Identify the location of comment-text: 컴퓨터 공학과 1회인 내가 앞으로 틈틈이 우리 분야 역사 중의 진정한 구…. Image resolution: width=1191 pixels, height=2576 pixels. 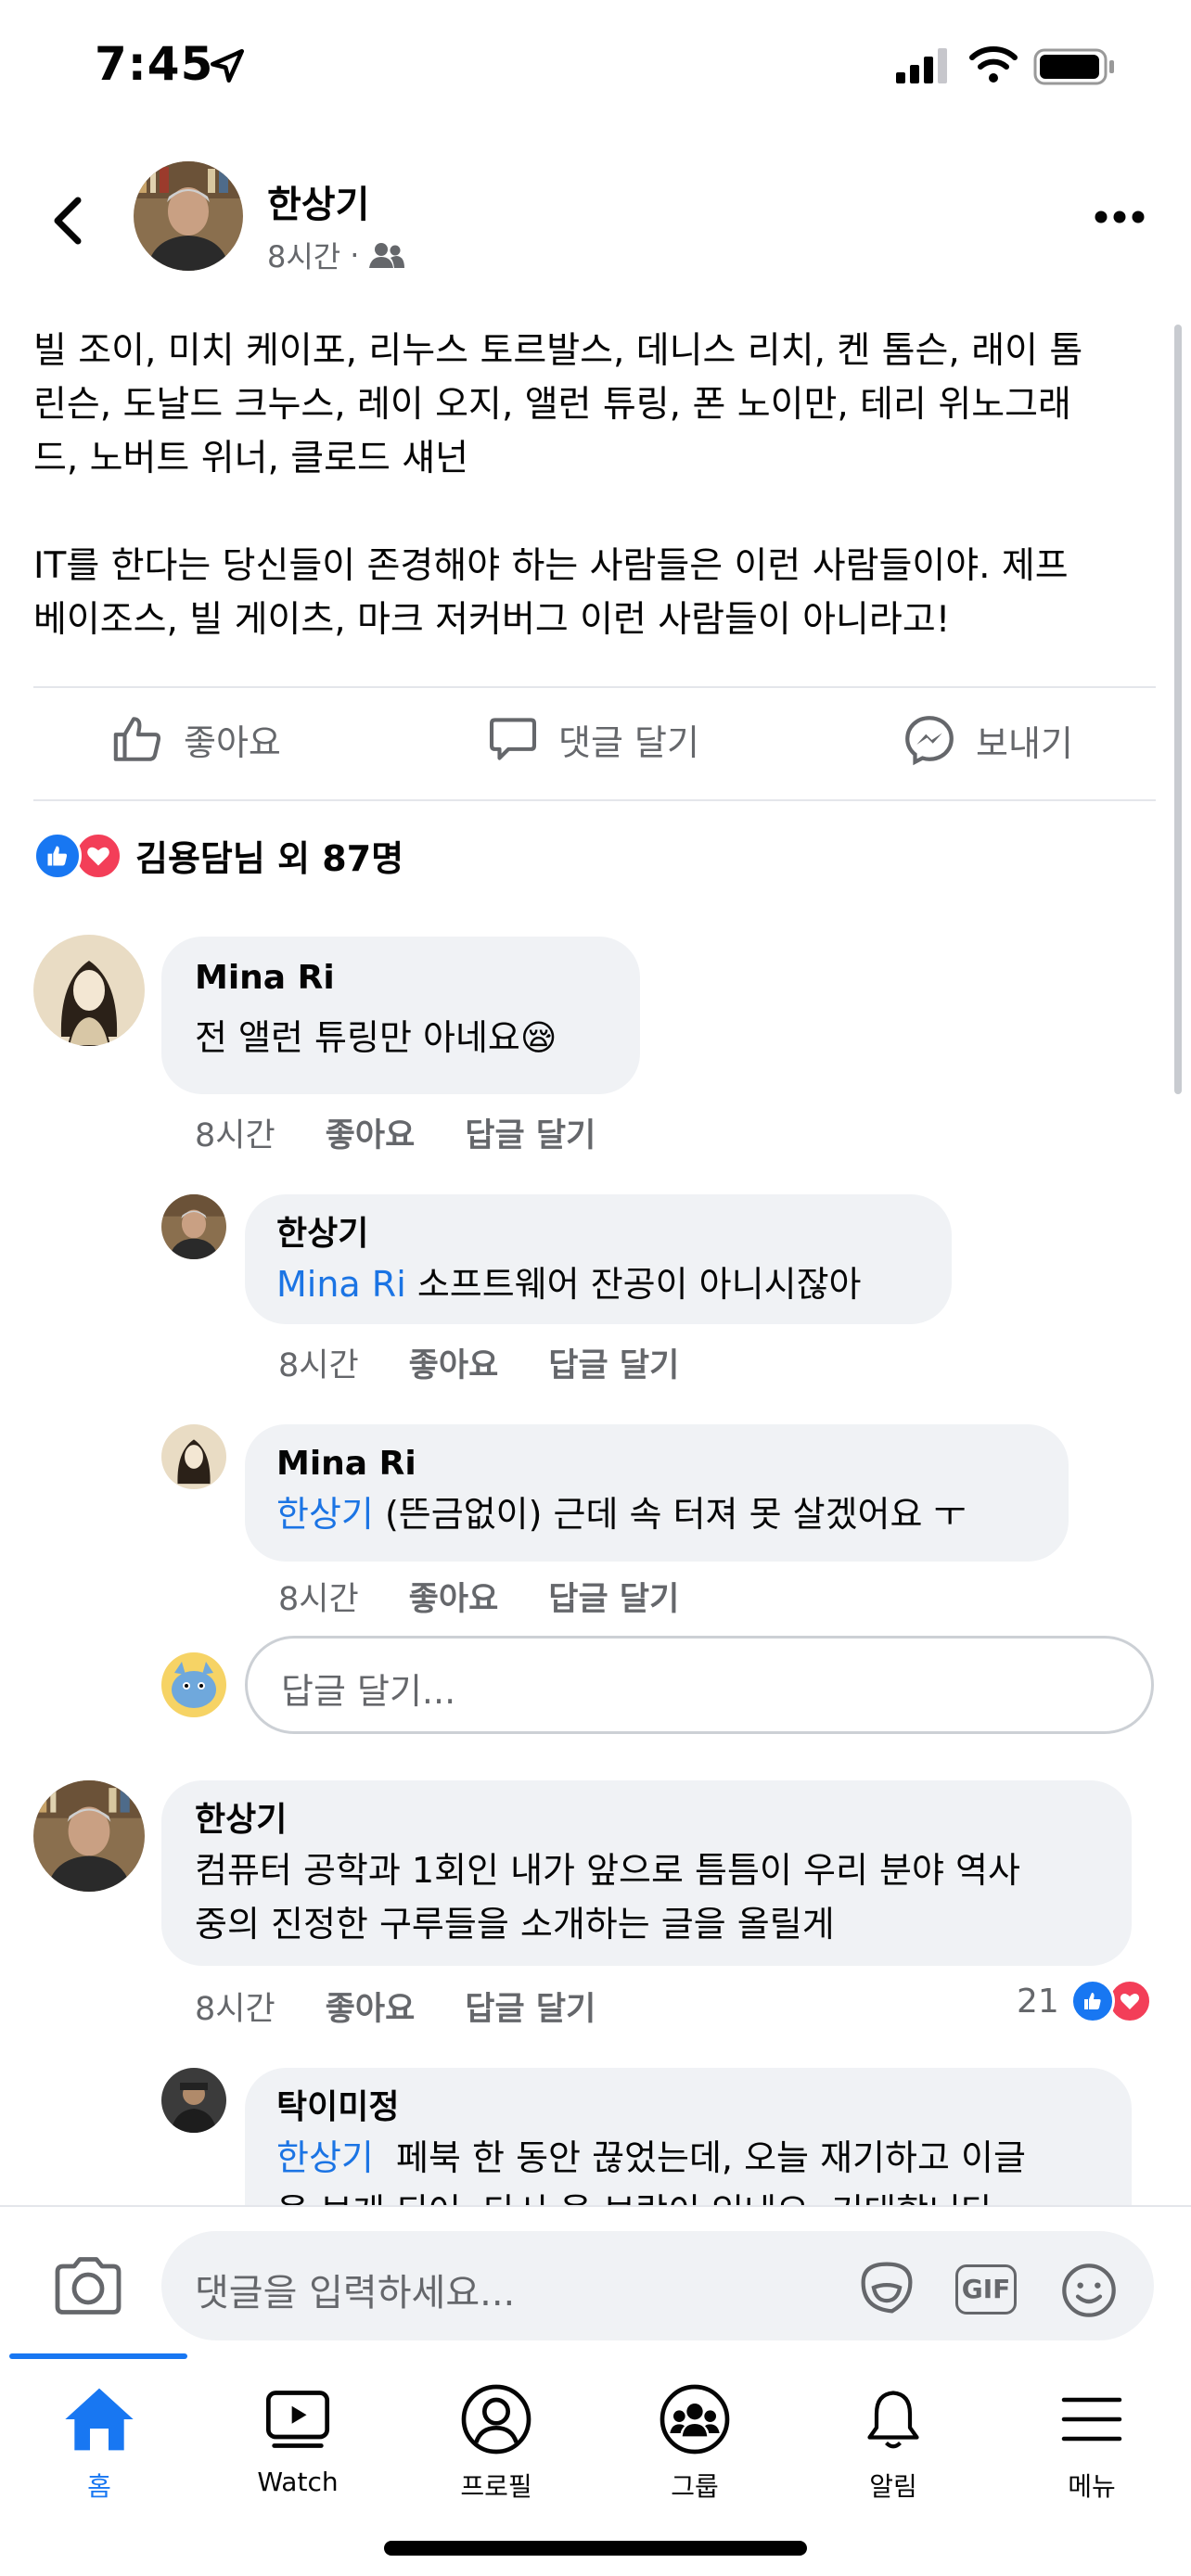
(607, 1898).